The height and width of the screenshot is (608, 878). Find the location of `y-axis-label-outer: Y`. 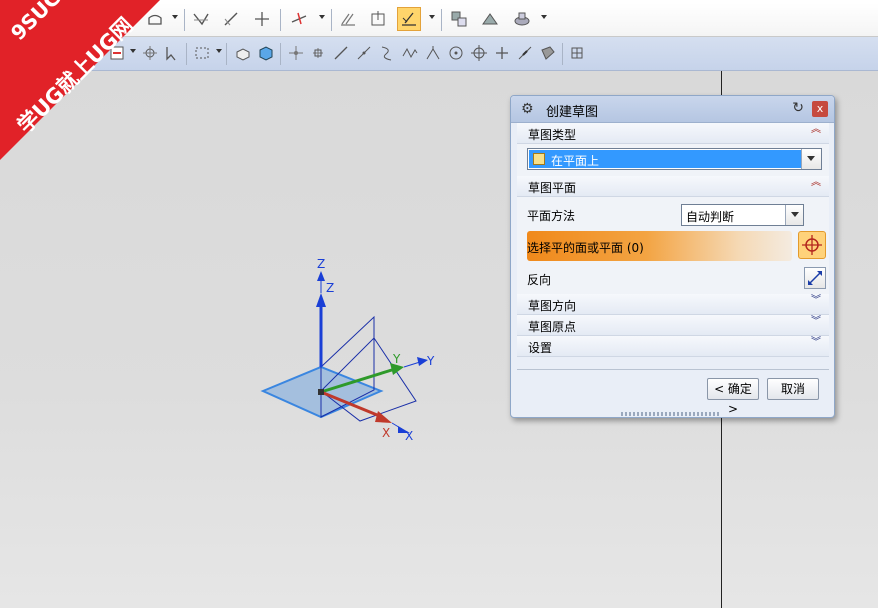

y-axis-label-outer: Y is located at coordinates (431, 361).